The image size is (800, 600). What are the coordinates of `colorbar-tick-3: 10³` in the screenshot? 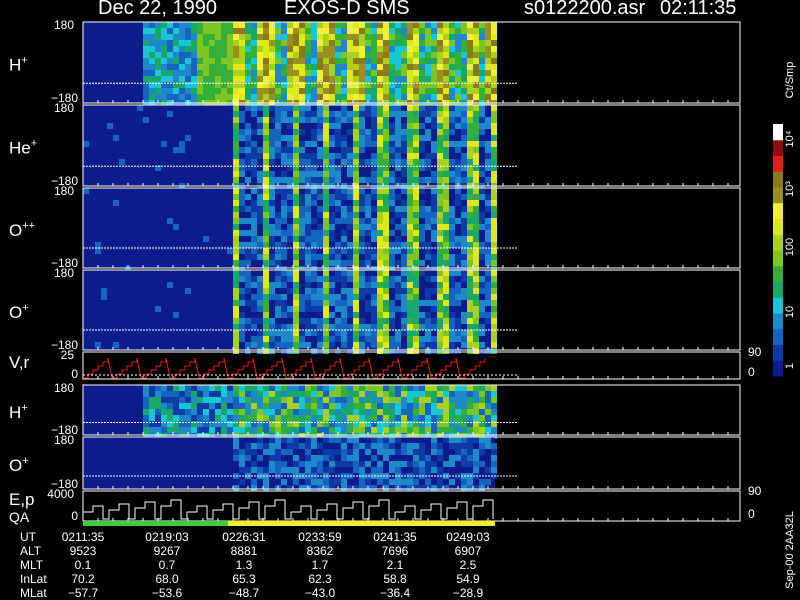 It's located at (790, 189).